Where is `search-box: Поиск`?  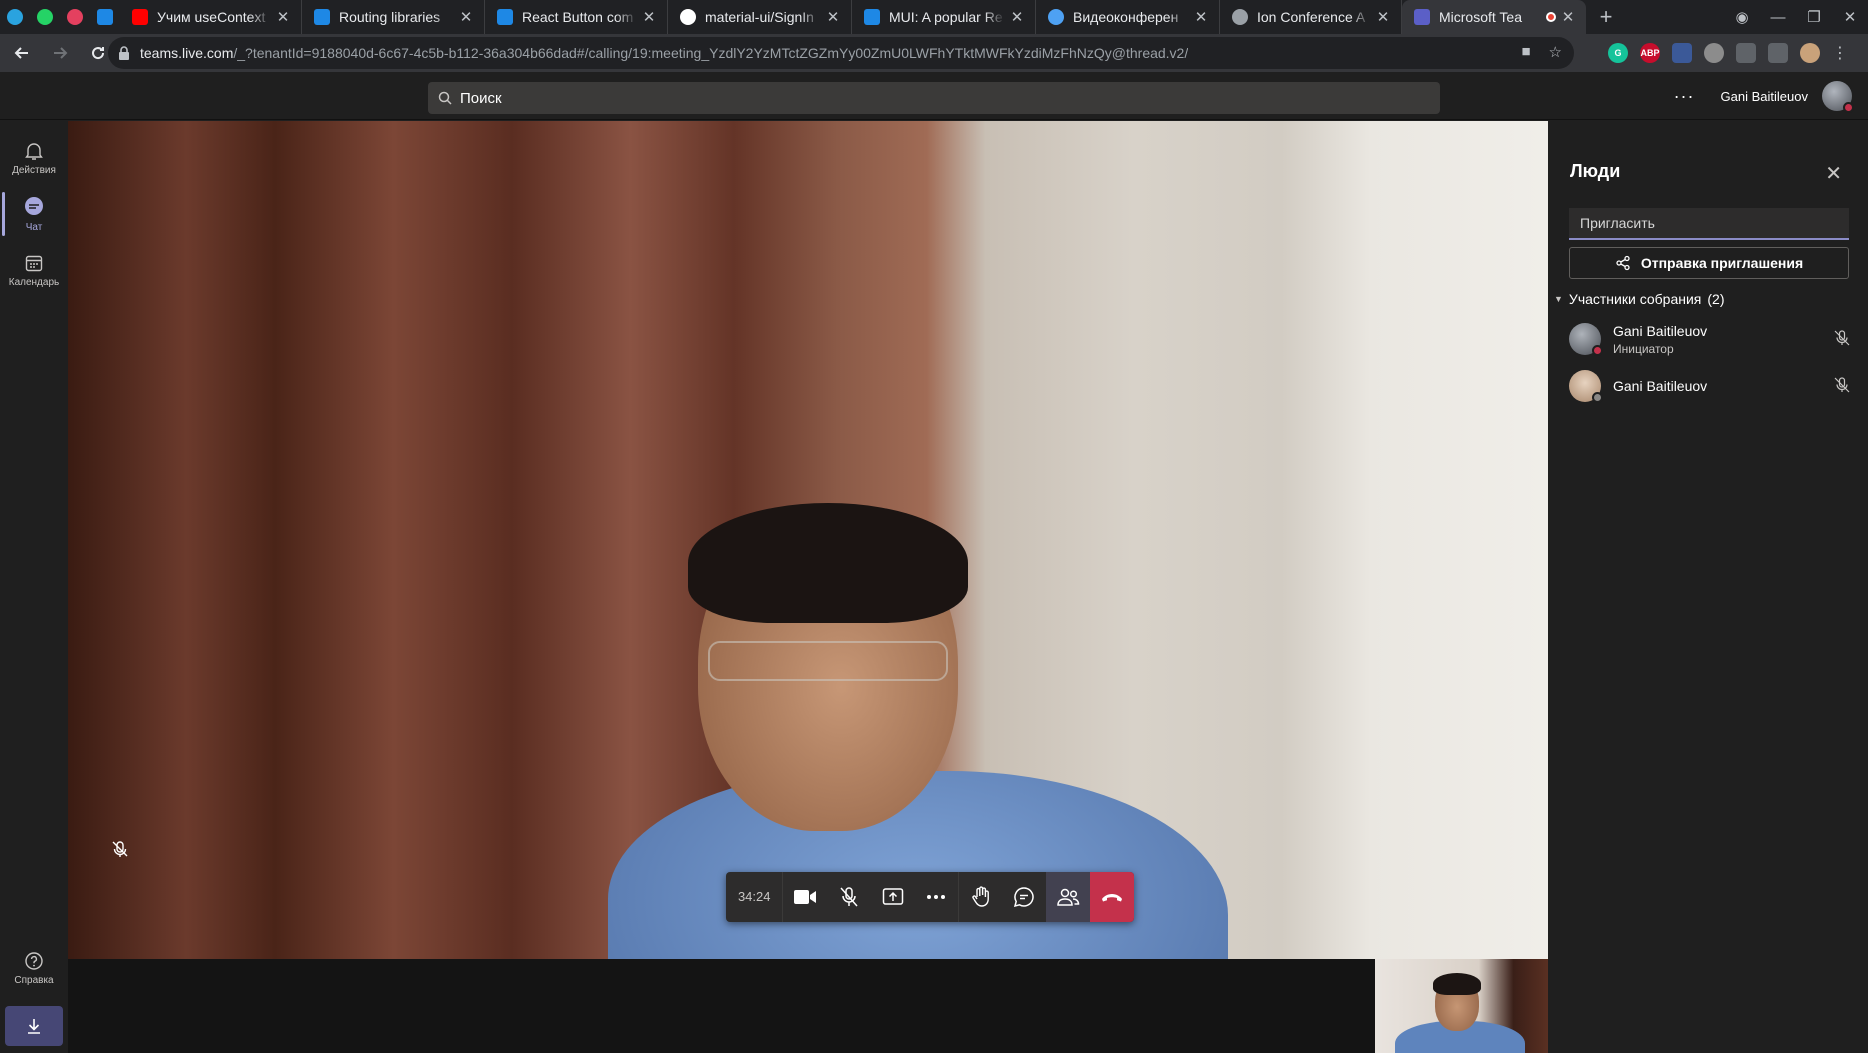 search-box: Поиск is located at coordinates (934, 98).